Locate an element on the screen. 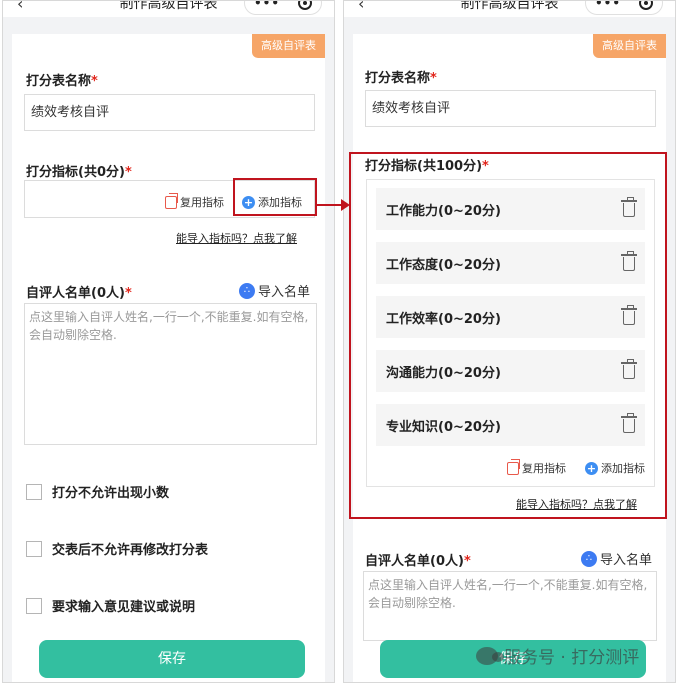 This screenshot has height=683, width=678. option-label: 交表后不允许再修改打分表 is located at coordinates (130, 550).